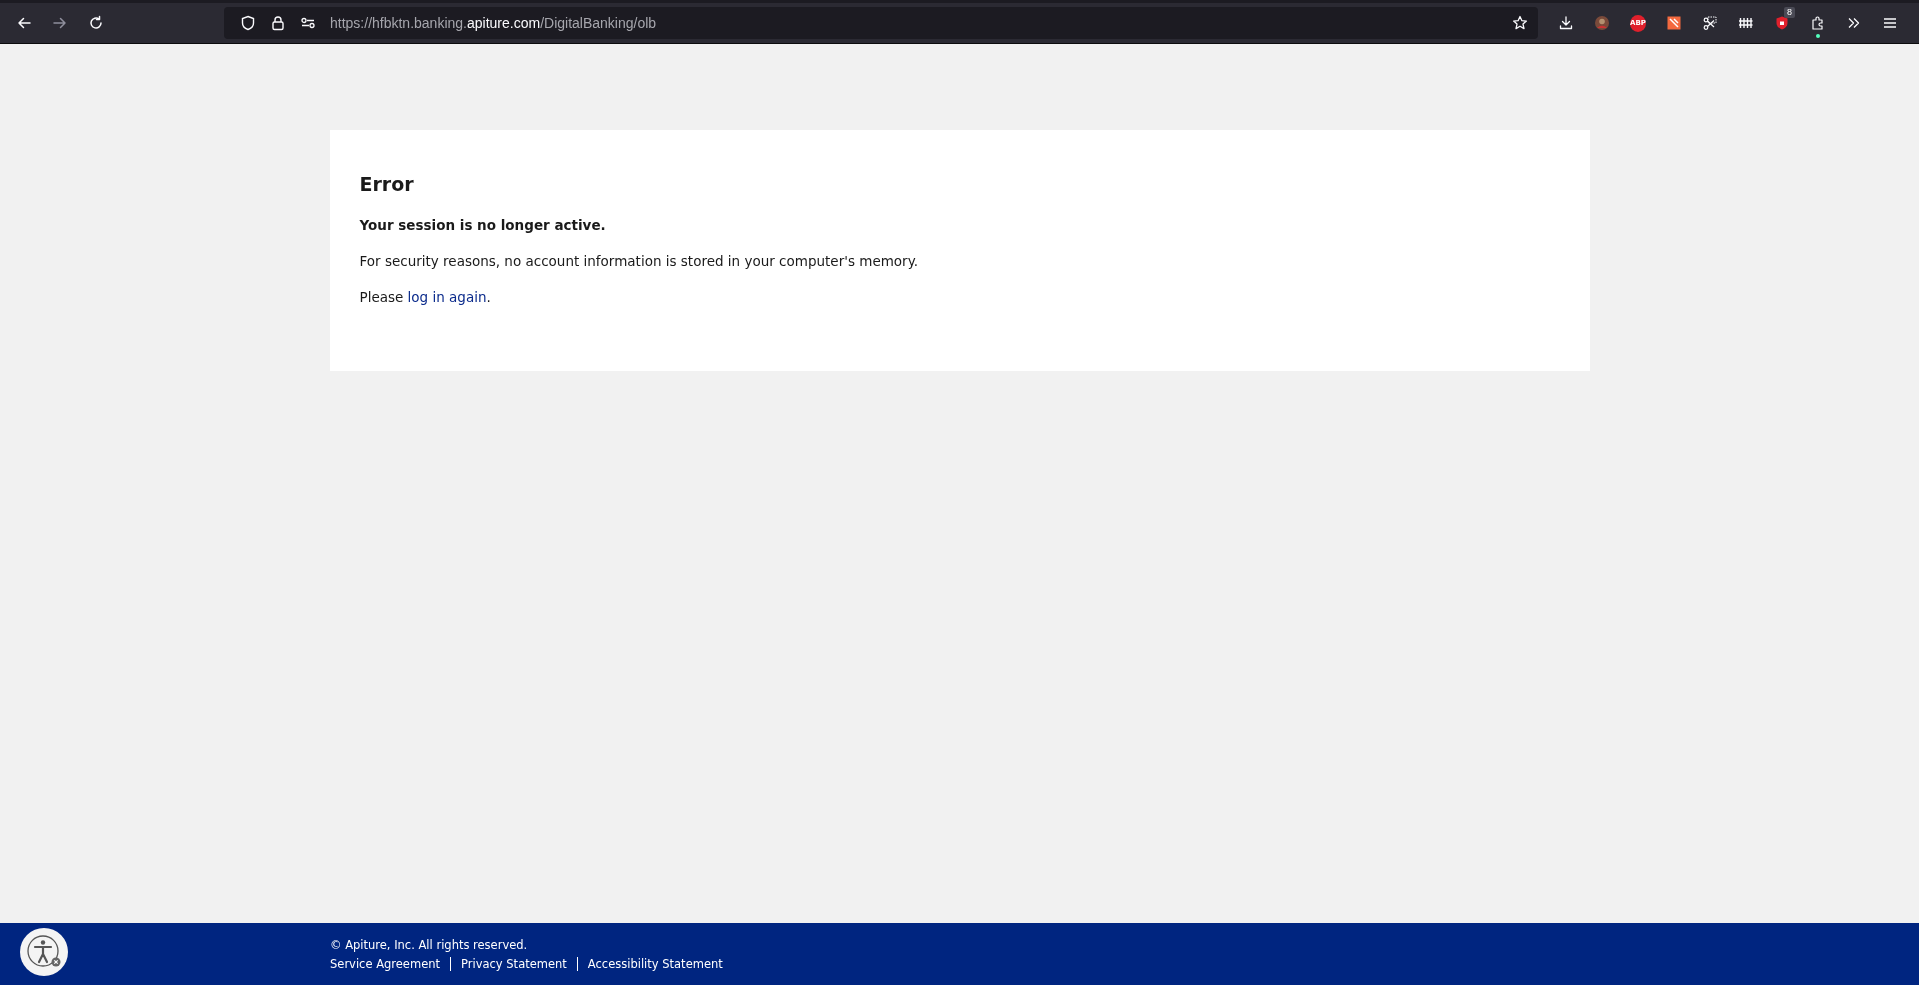  I want to click on footer-link: Service Agreement, so click(385, 963).